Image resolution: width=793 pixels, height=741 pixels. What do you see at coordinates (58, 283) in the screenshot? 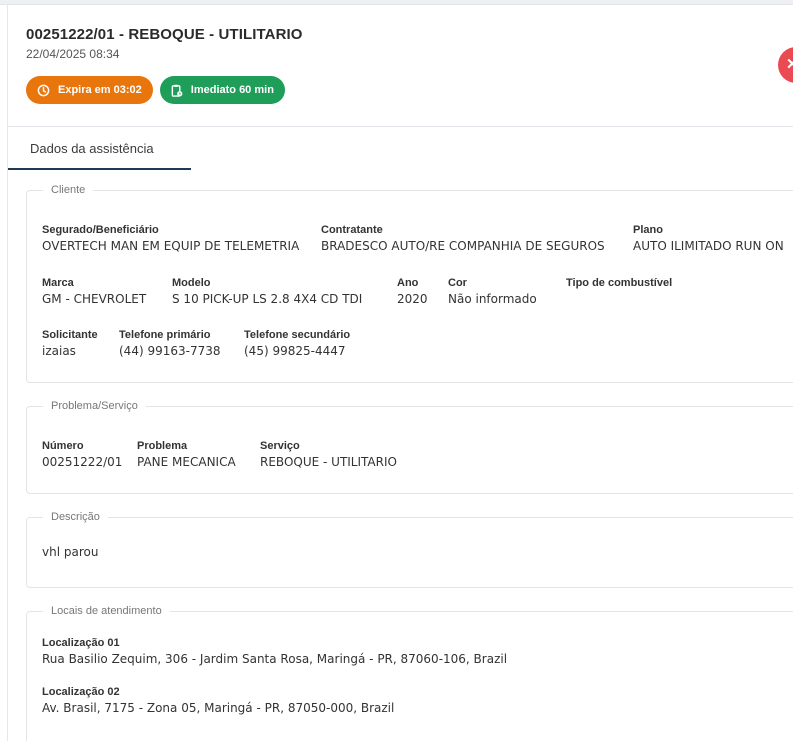
I see `marca-label: Marca` at bounding box center [58, 283].